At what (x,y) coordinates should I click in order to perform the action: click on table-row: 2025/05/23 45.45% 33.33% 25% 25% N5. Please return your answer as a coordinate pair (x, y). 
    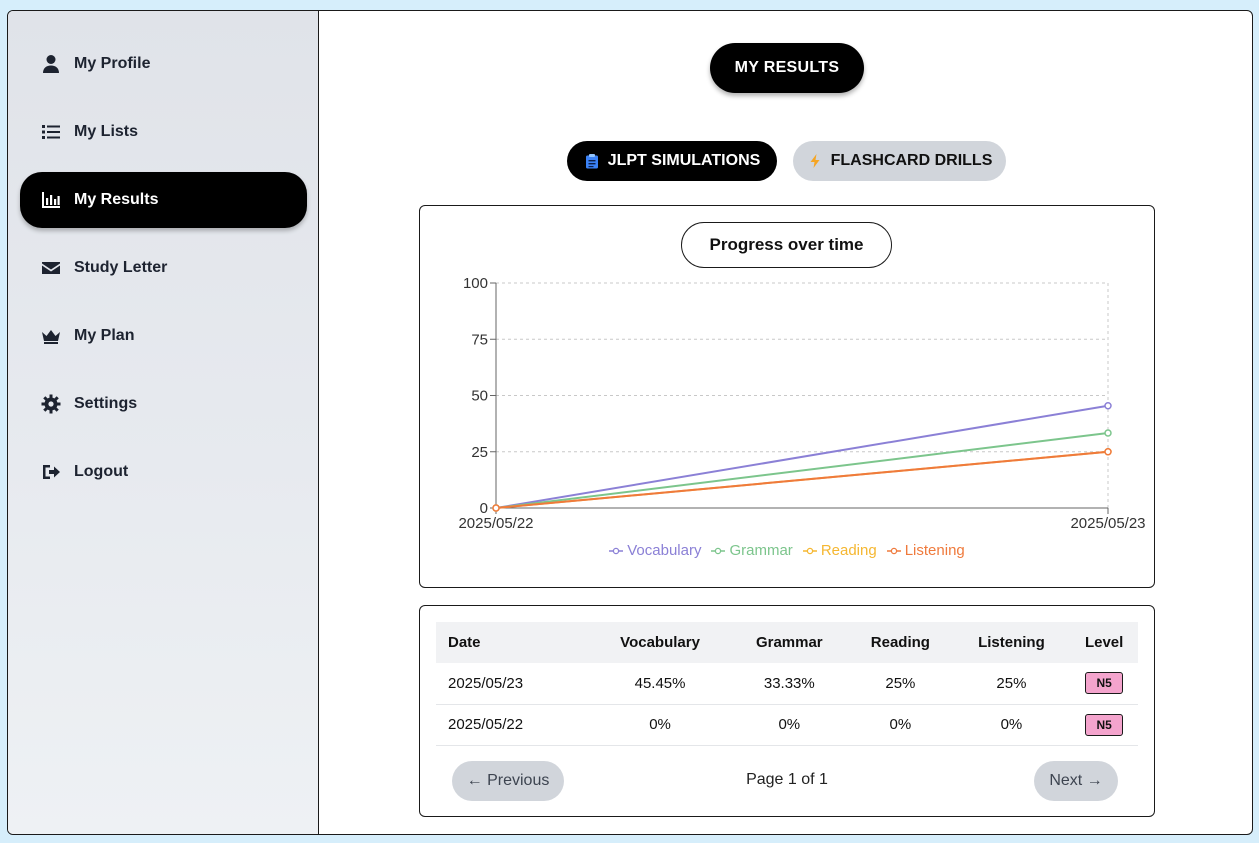
    Looking at the image, I should click on (787, 684).